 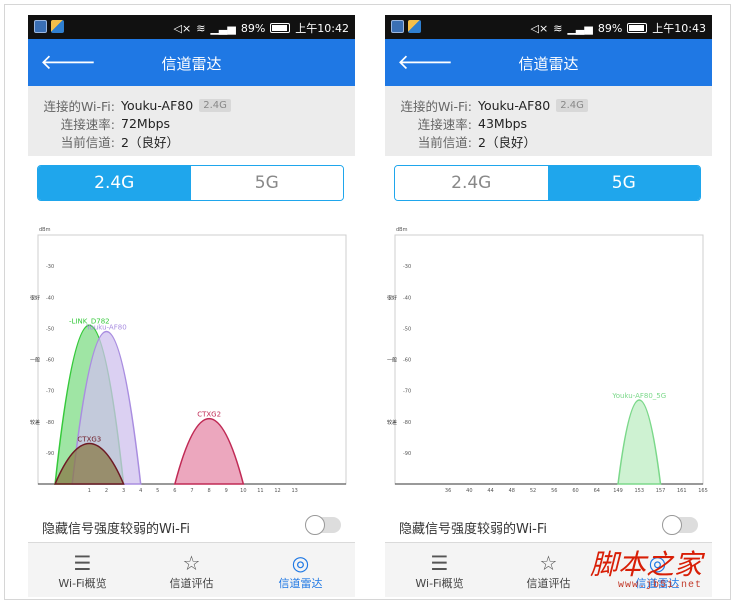 I want to click on x-tick-label: 56, so click(x=554, y=491).